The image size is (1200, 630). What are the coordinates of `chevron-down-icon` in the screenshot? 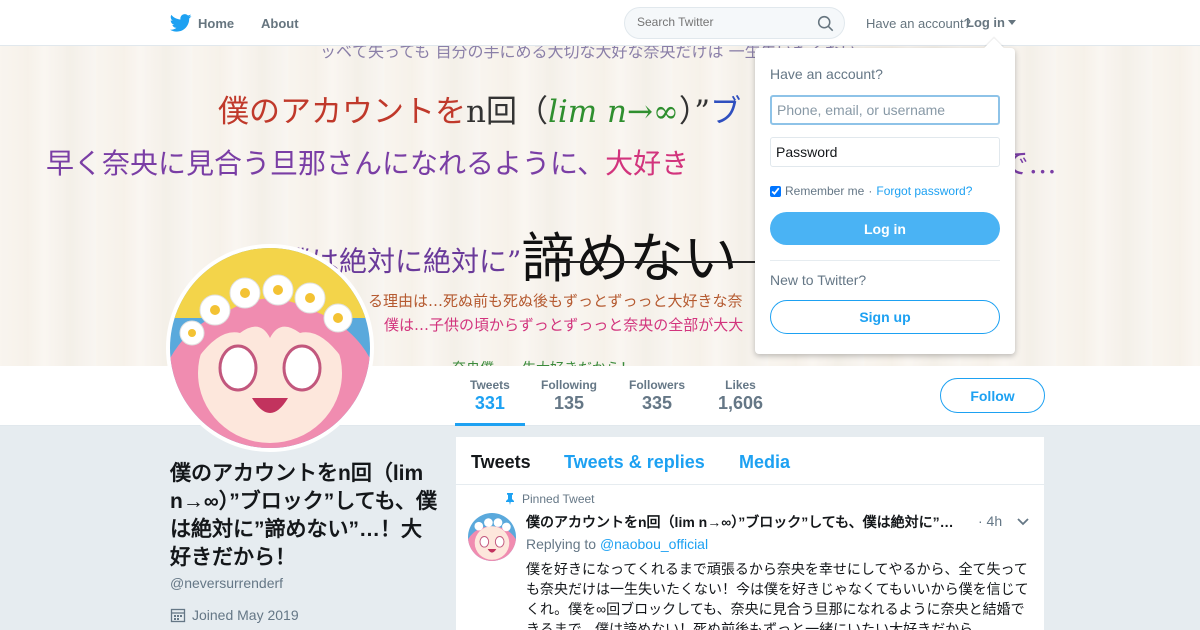 It's located at (1023, 522).